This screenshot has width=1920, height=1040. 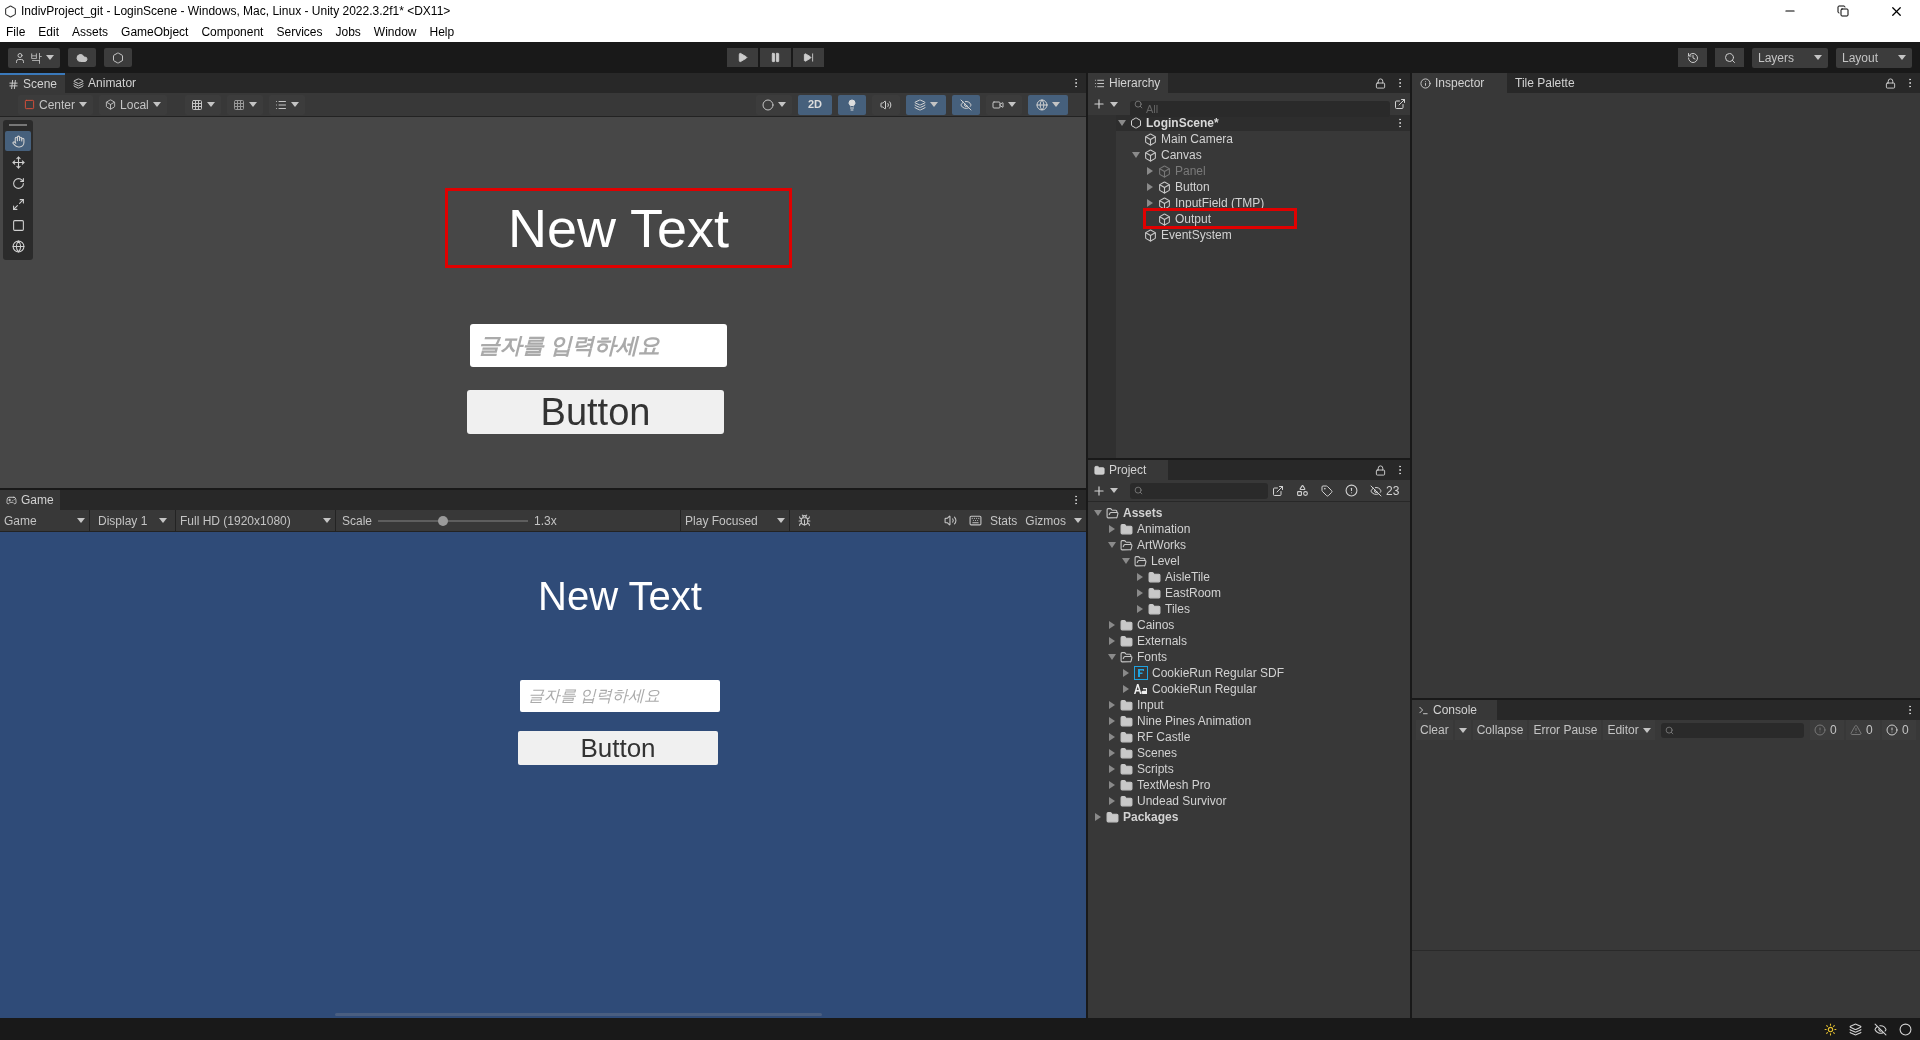 What do you see at coordinates (118, 57) in the screenshot?
I see `collab-button` at bounding box center [118, 57].